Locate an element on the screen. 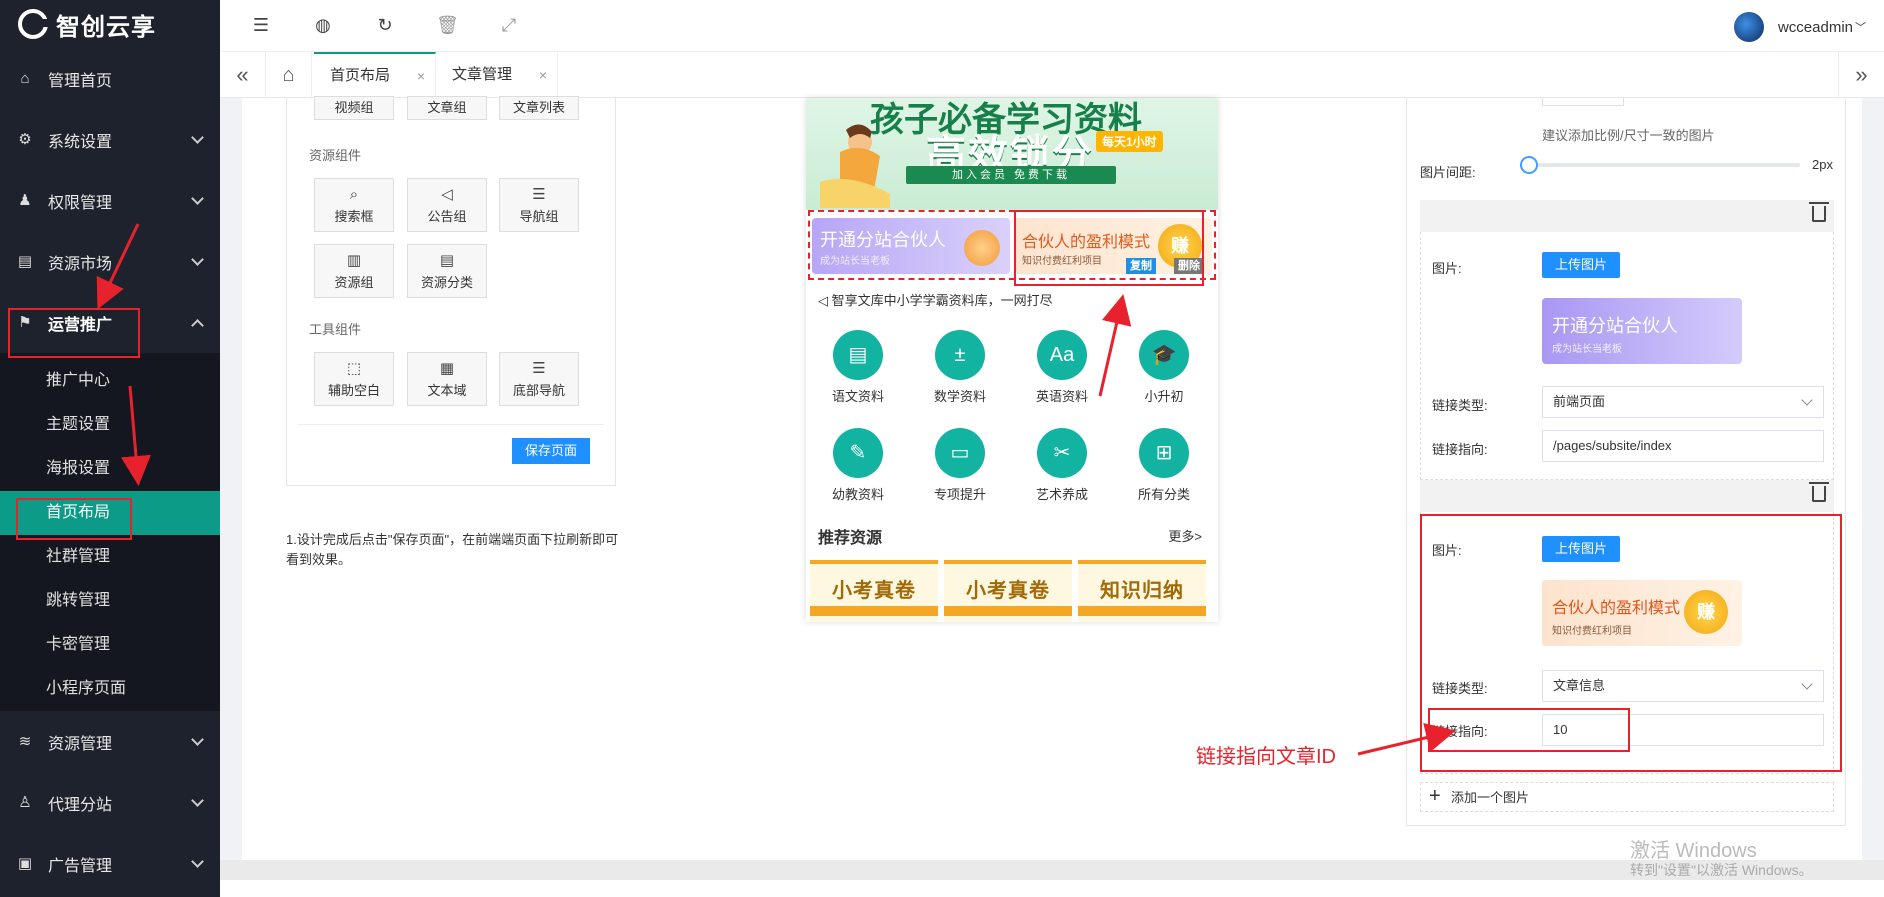 The width and height of the screenshot is (1884, 897). clear-cache-icon: 🗑 is located at coordinates (447, 25).